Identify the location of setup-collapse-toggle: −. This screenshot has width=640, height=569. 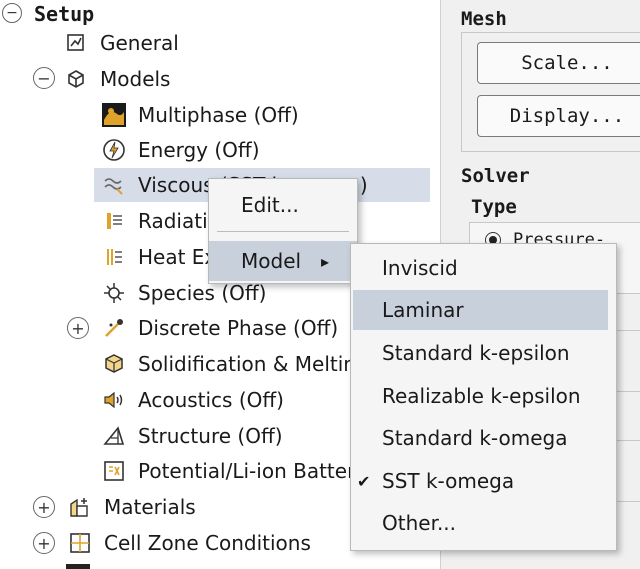
(12, 13).